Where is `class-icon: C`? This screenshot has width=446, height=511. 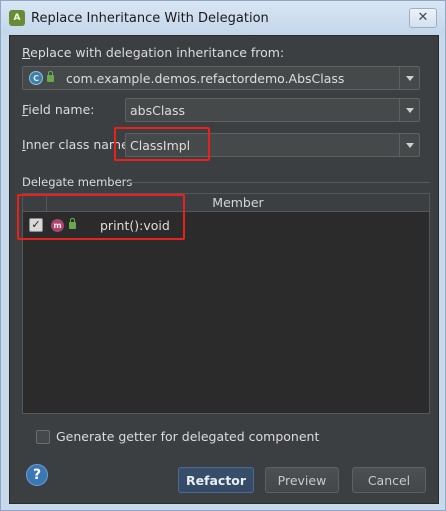
class-icon: C is located at coordinates (36, 78).